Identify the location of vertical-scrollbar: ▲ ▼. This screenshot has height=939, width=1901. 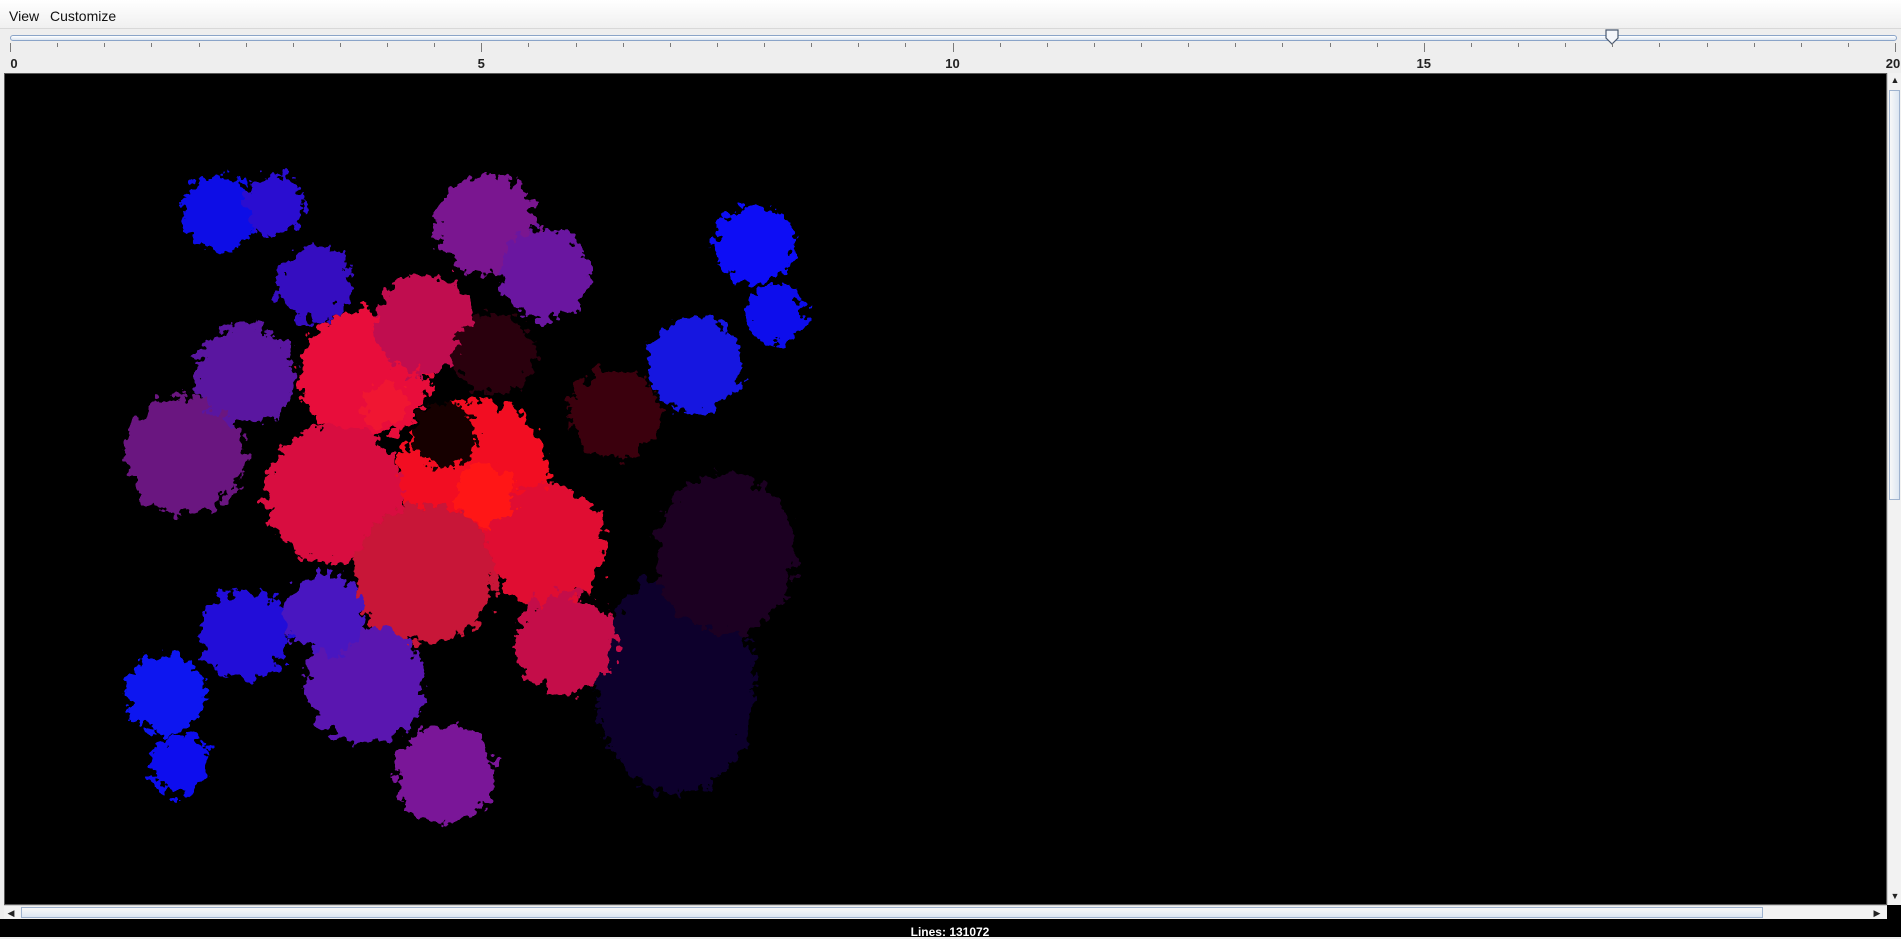
(1894, 489).